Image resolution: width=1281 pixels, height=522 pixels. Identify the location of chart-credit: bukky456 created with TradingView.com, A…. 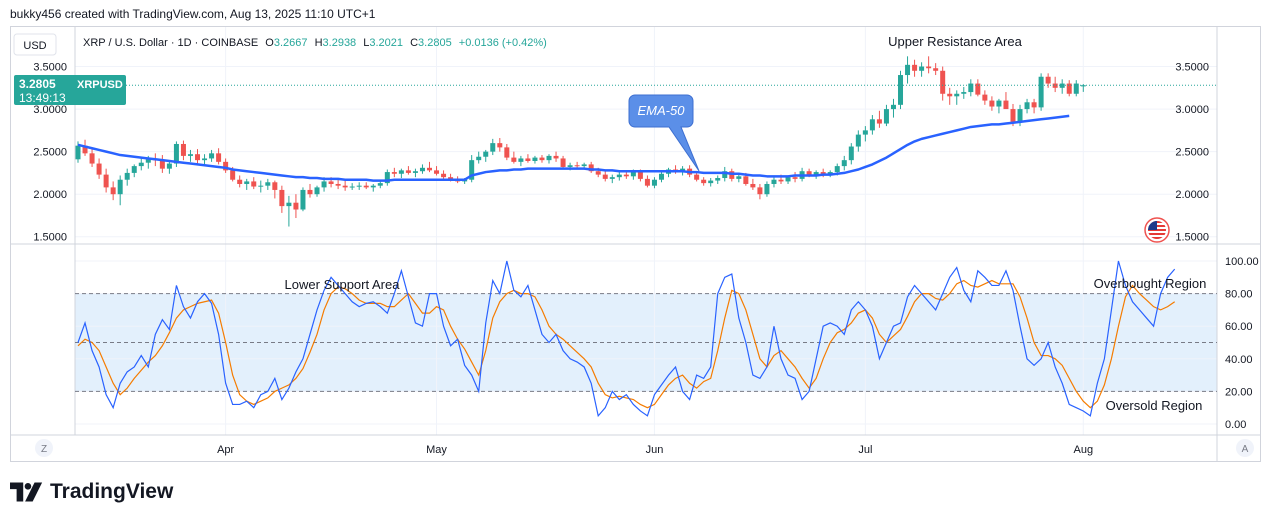
(193, 14).